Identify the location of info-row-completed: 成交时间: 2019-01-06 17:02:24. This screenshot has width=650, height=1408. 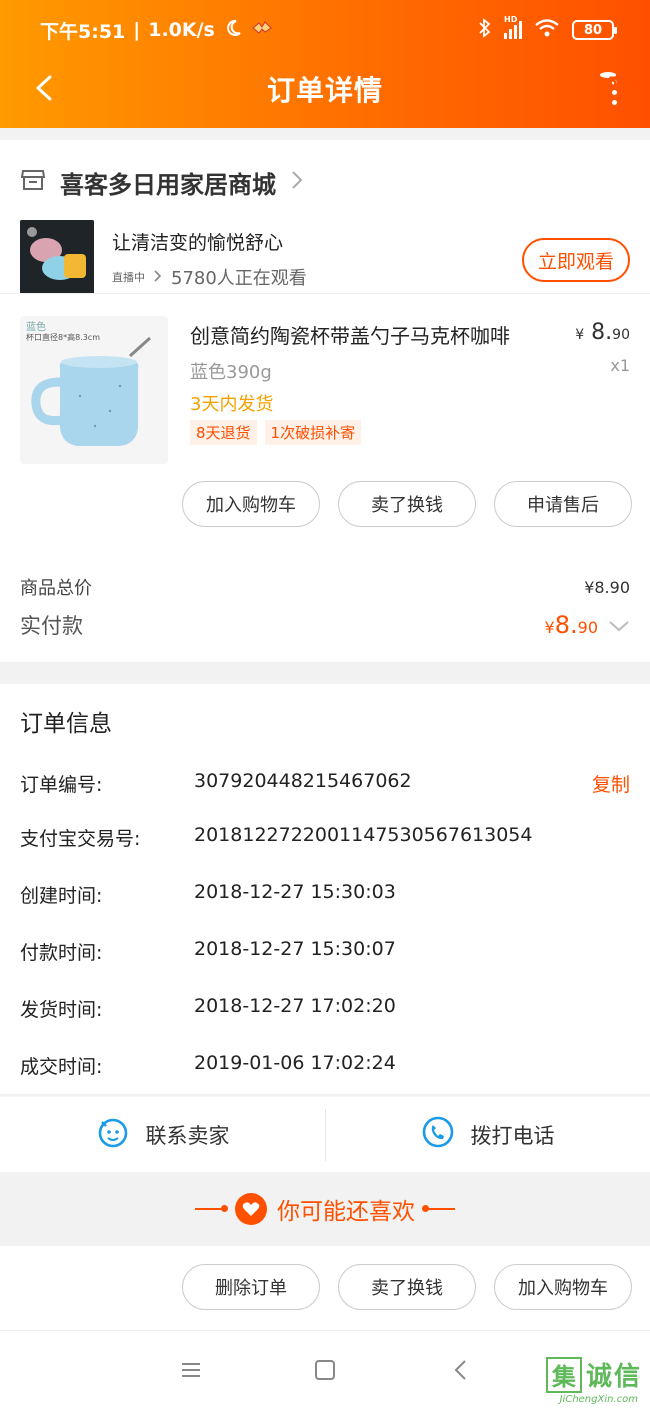
(325, 1067).